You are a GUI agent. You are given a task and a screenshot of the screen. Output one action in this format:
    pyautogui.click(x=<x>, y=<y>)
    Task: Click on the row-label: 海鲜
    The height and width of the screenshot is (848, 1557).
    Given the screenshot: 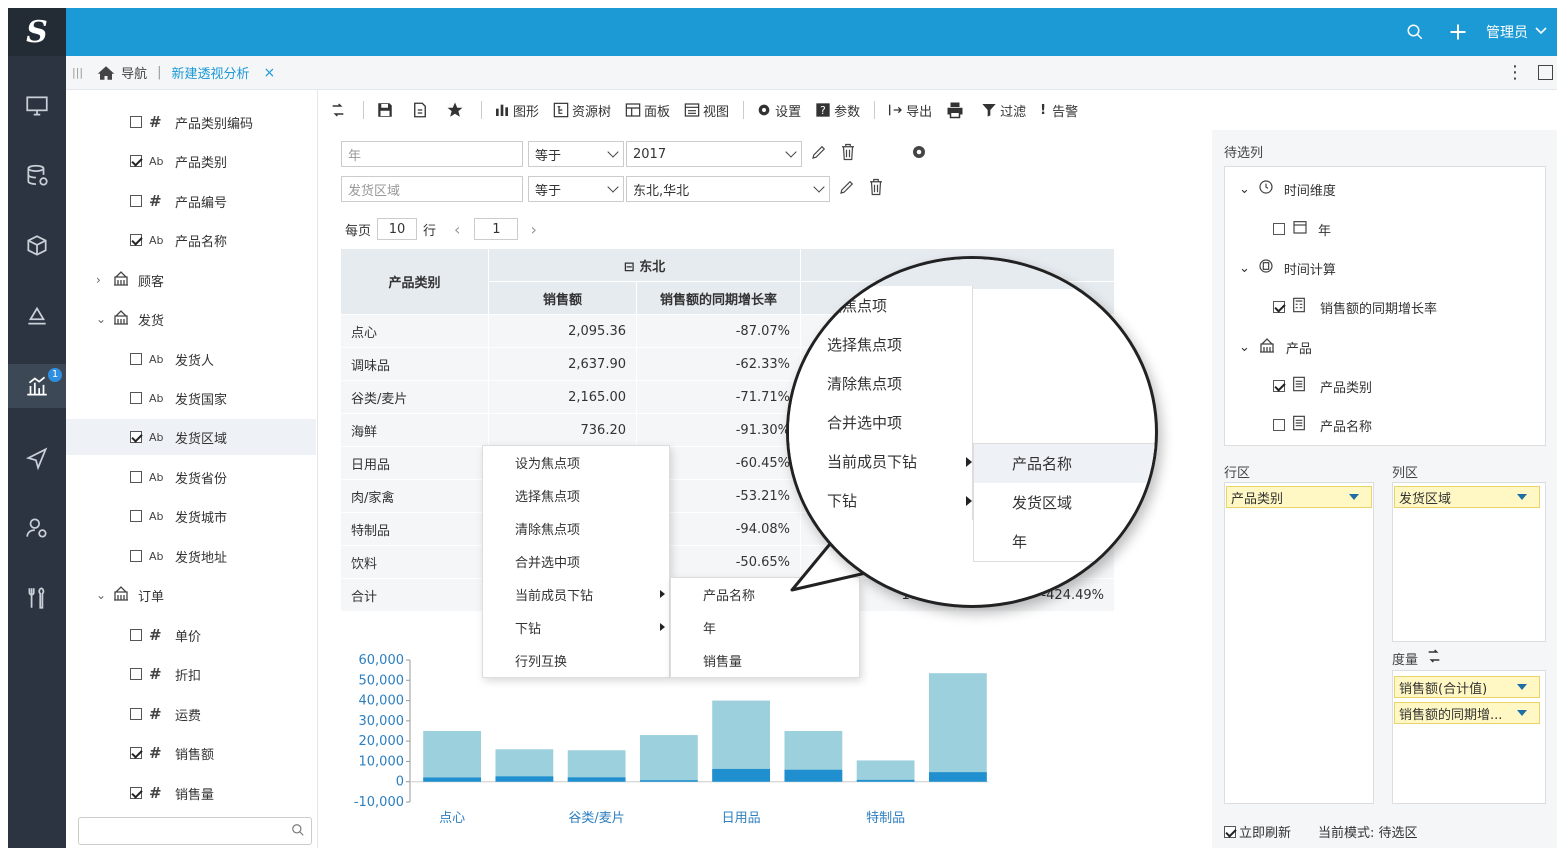 What is the action you would take?
    pyautogui.click(x=414, y=430)
    